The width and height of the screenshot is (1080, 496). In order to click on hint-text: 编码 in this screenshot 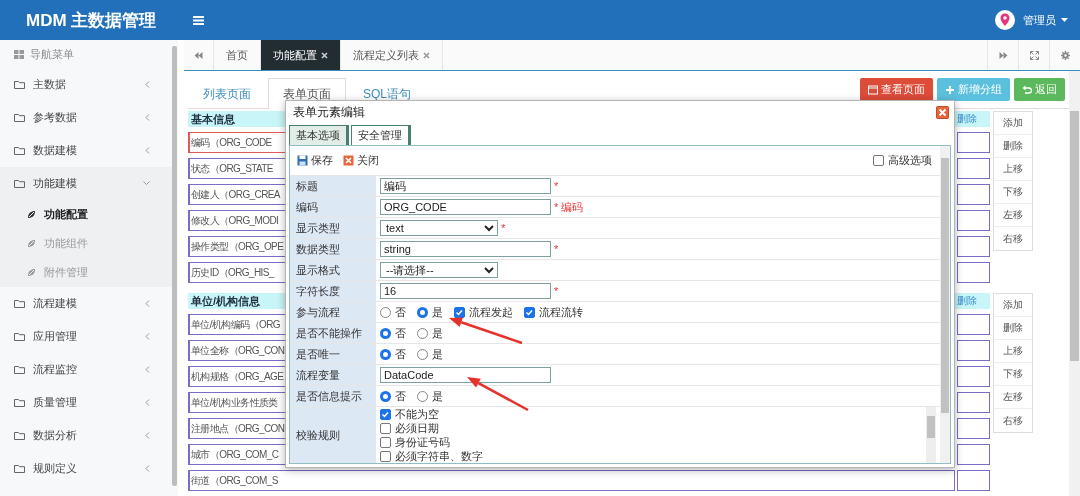, I will do `click(572, 207)`.